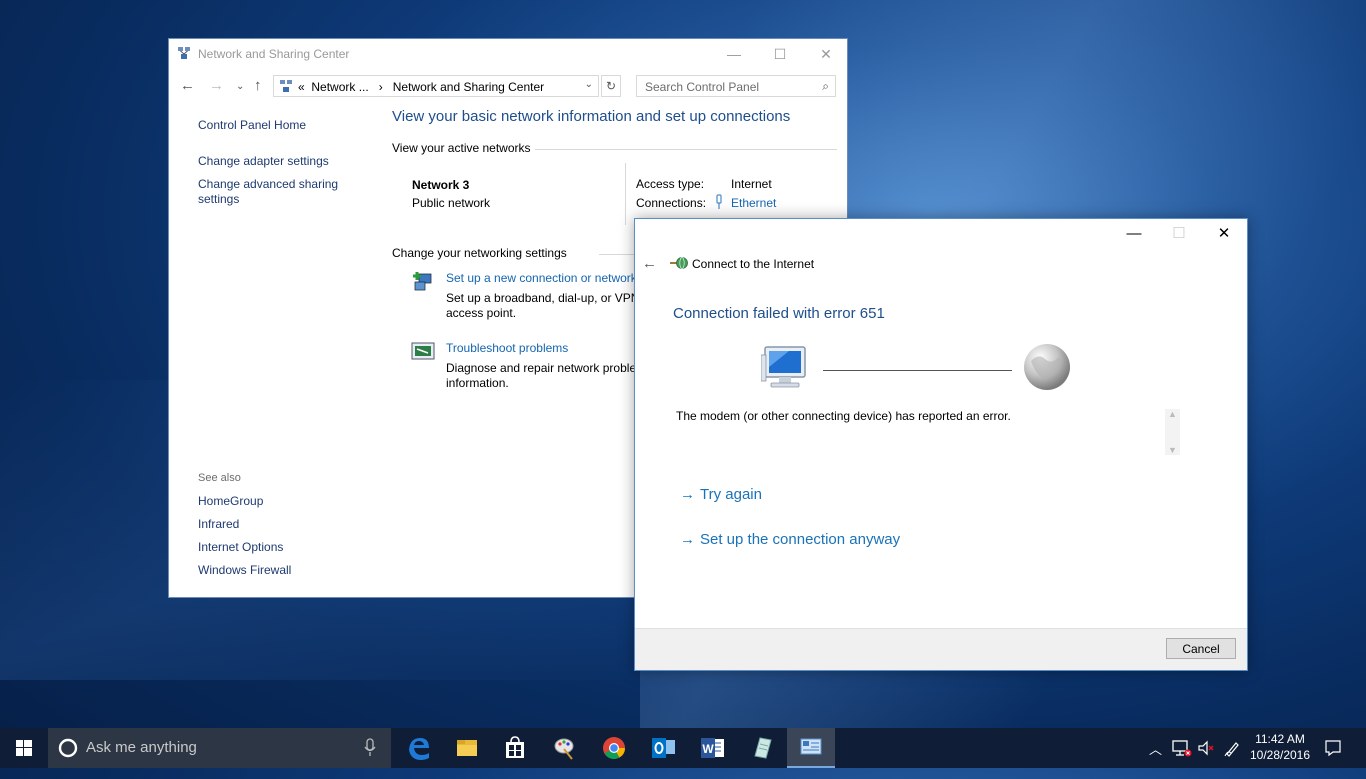 This screenshot has height=779, width=1366. Describe the element at coordinates (625, 194) in the screenshot. I see `vertical-divider` at that location.